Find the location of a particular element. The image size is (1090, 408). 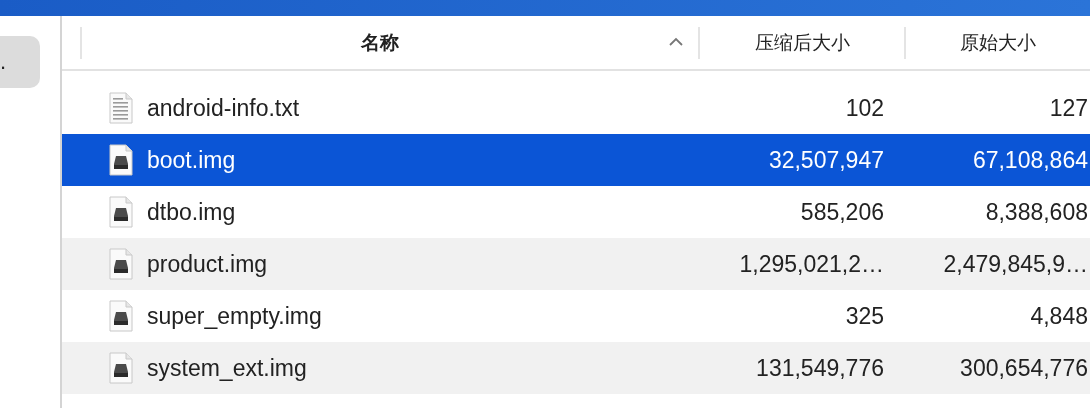

file-name: dtbo.img is located at coordinates (191, 212).